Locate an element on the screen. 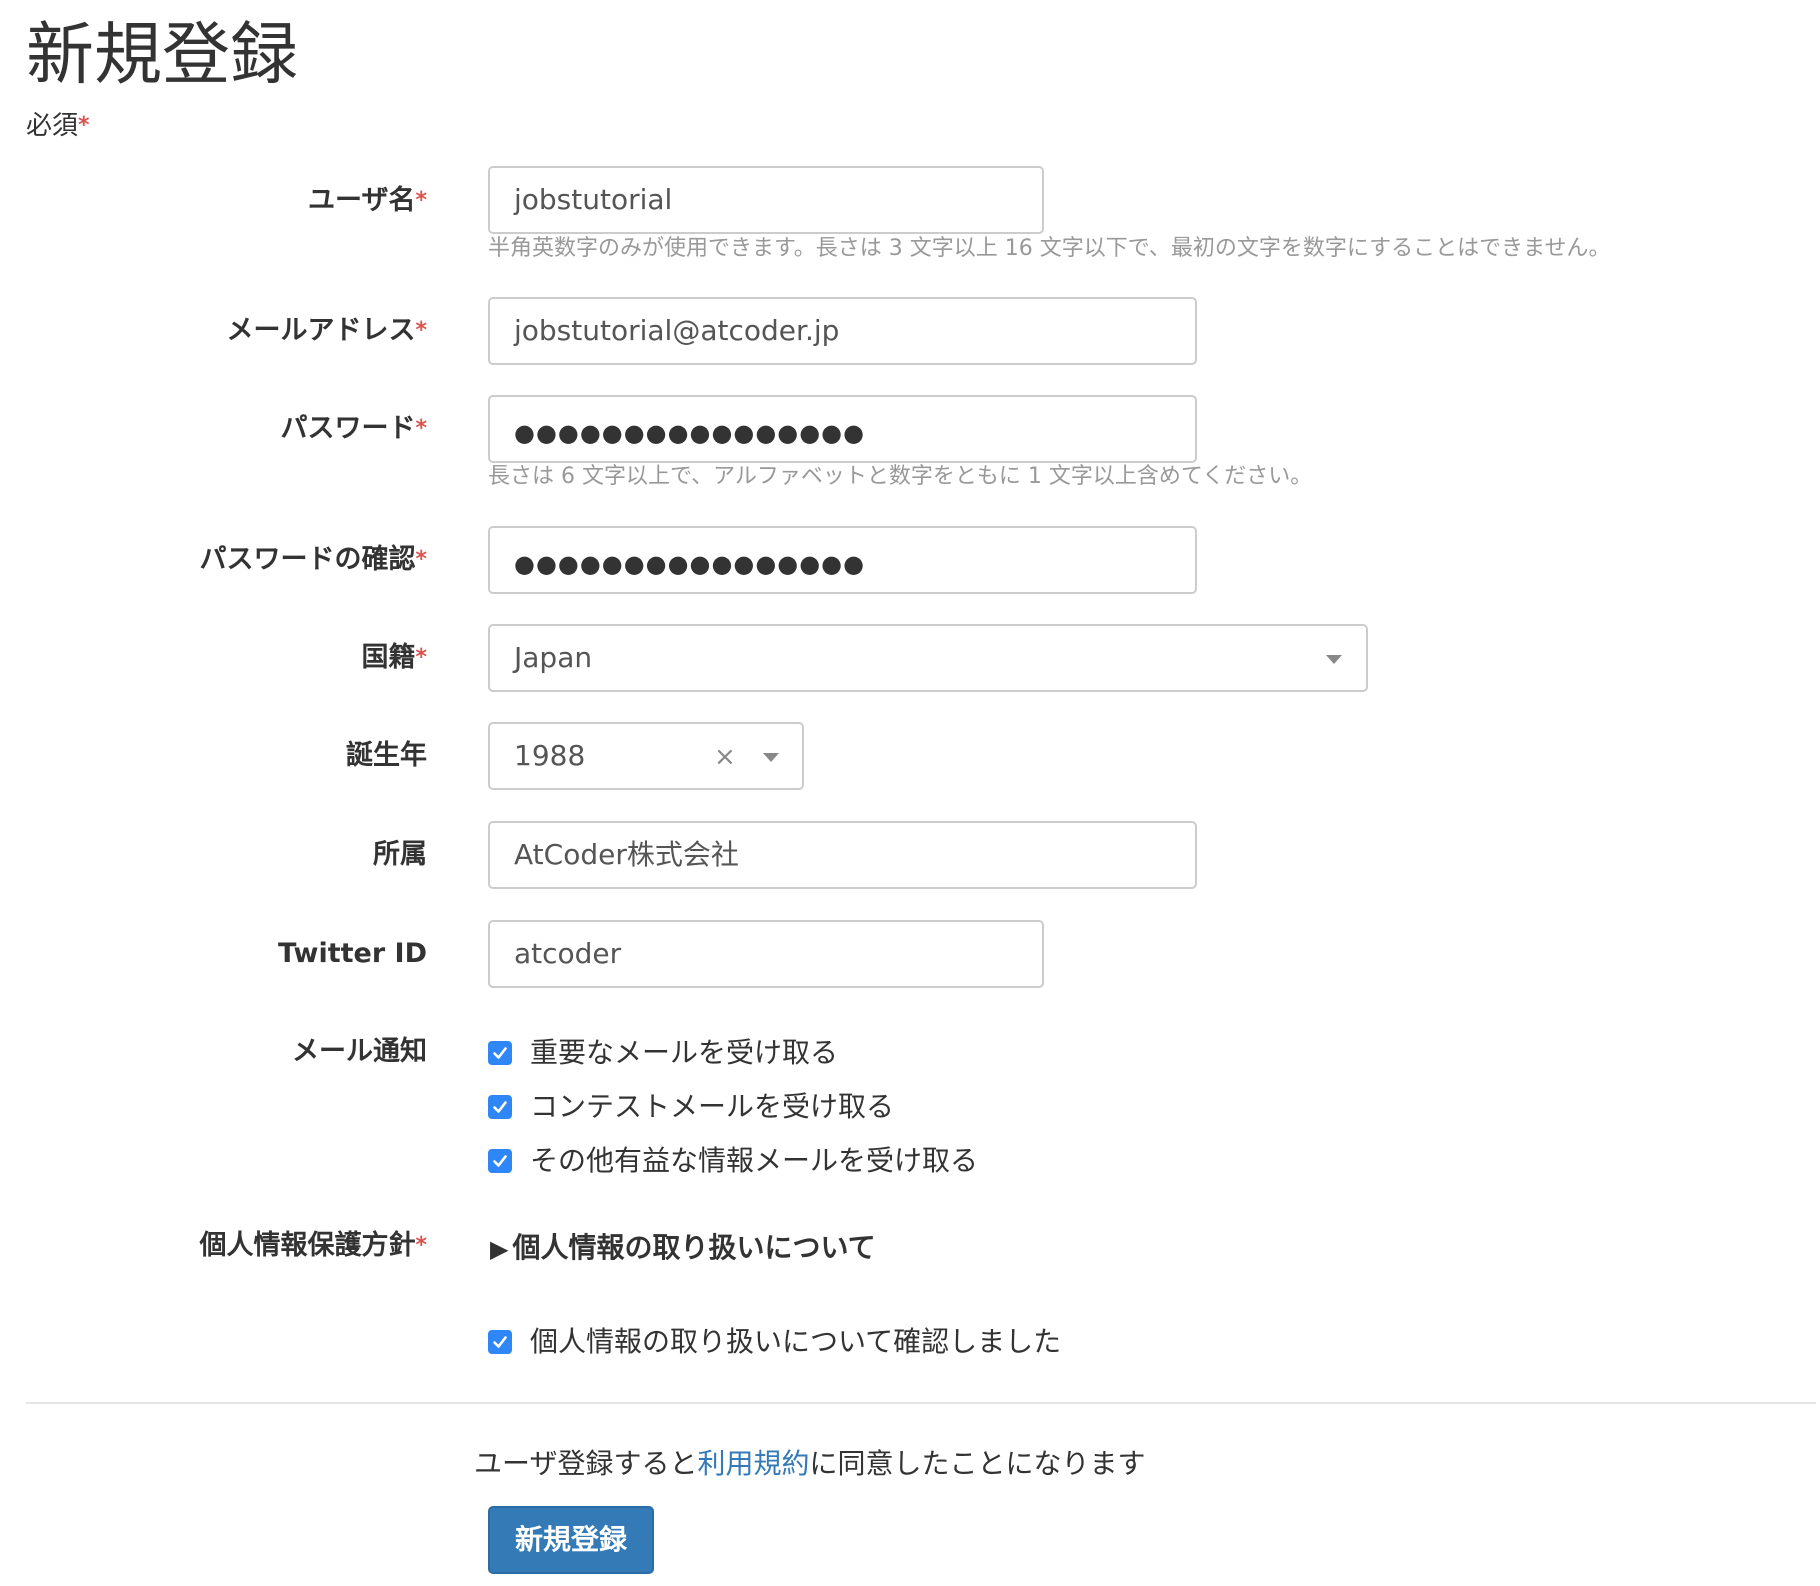  required-note-text: 必須 is located at coordinates (52, 126).